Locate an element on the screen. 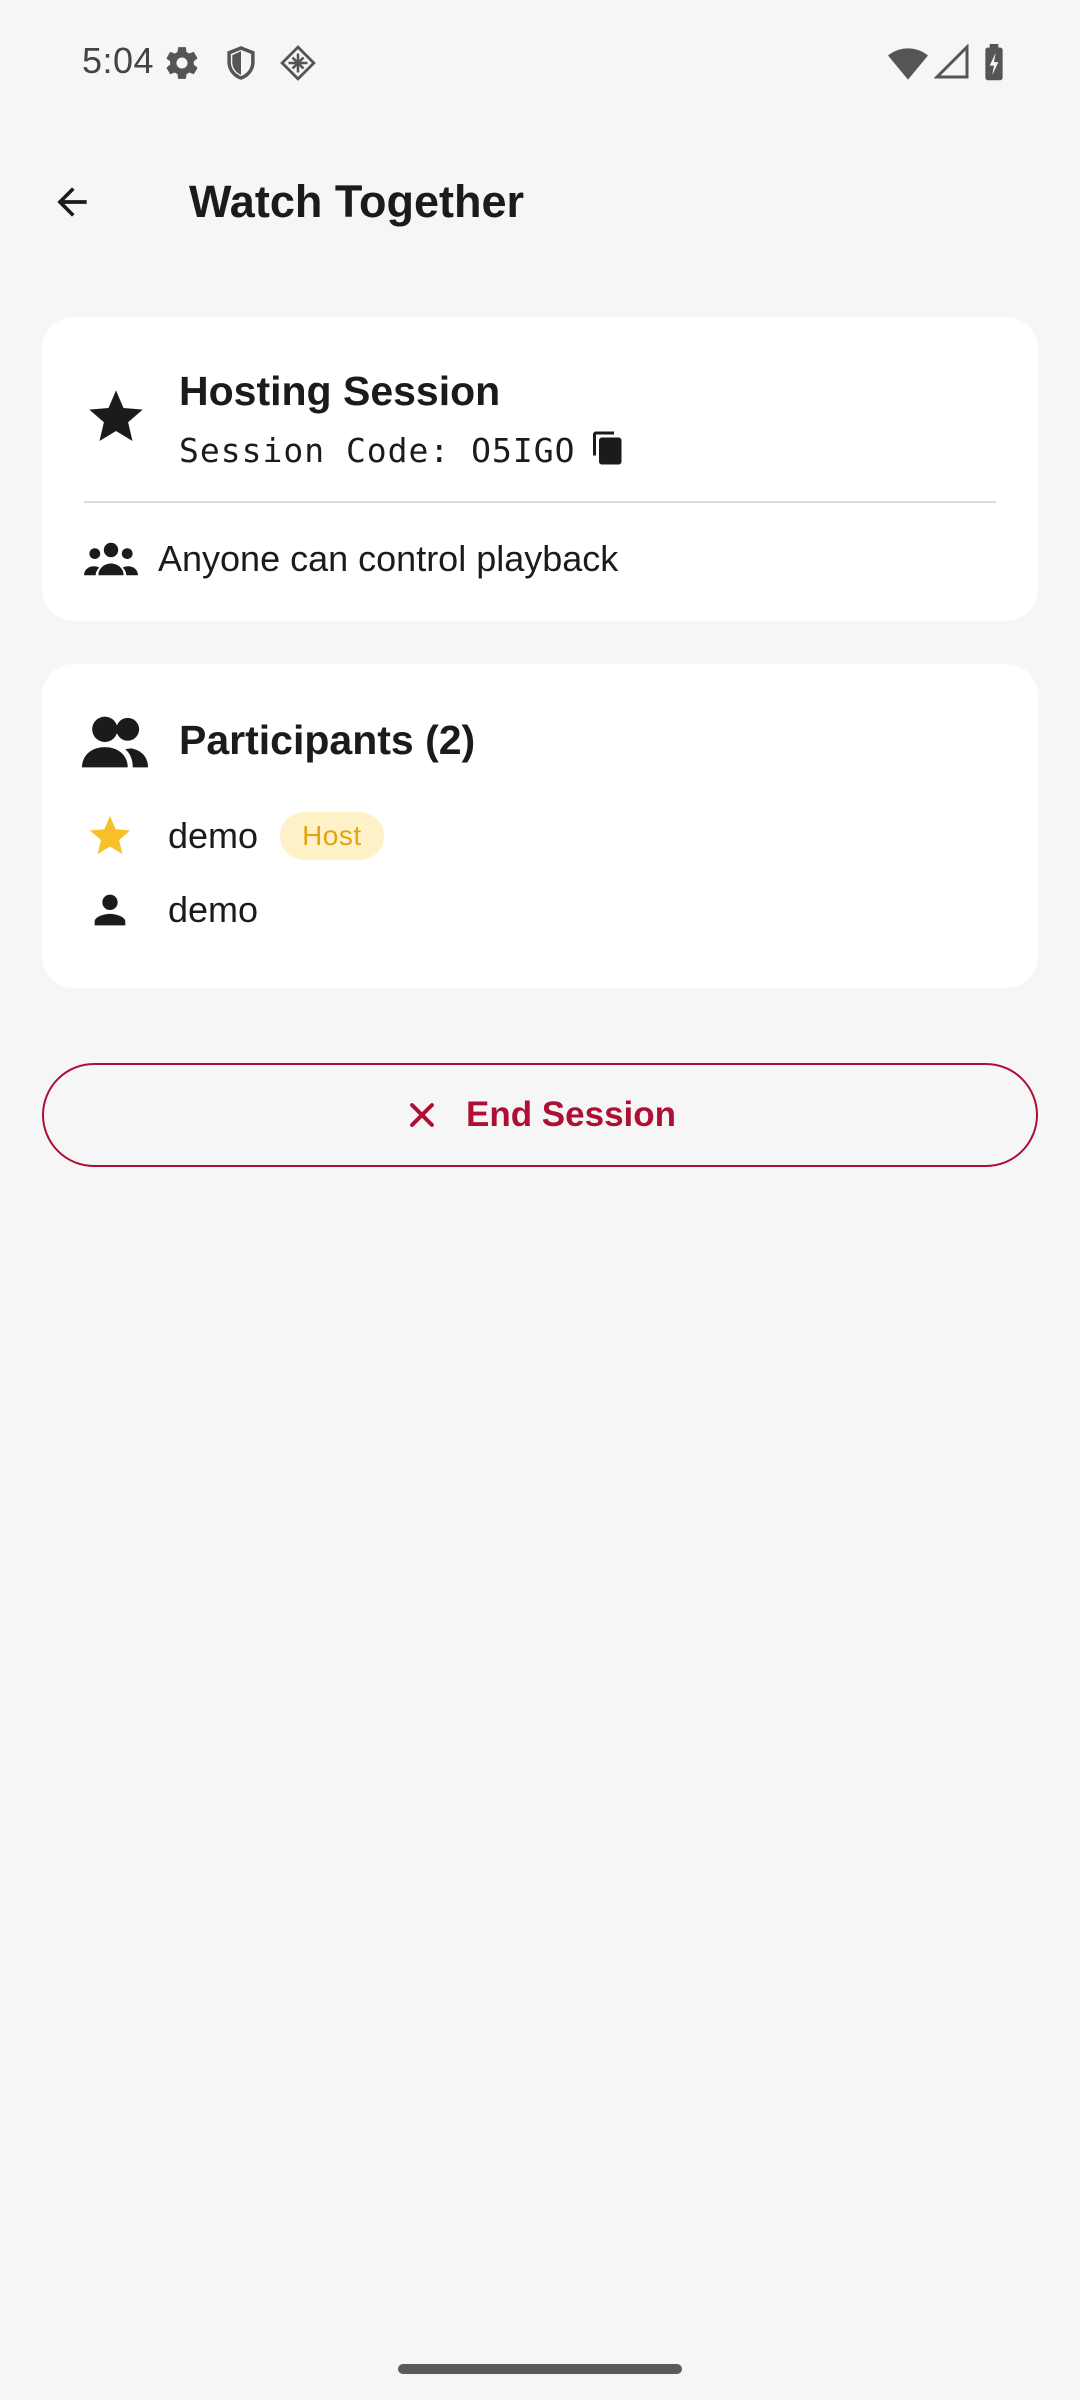 The height and width of the screenshot is (2400, 1080). playback-control-text: Anyone can control playback is located at coordinates (388, 558).